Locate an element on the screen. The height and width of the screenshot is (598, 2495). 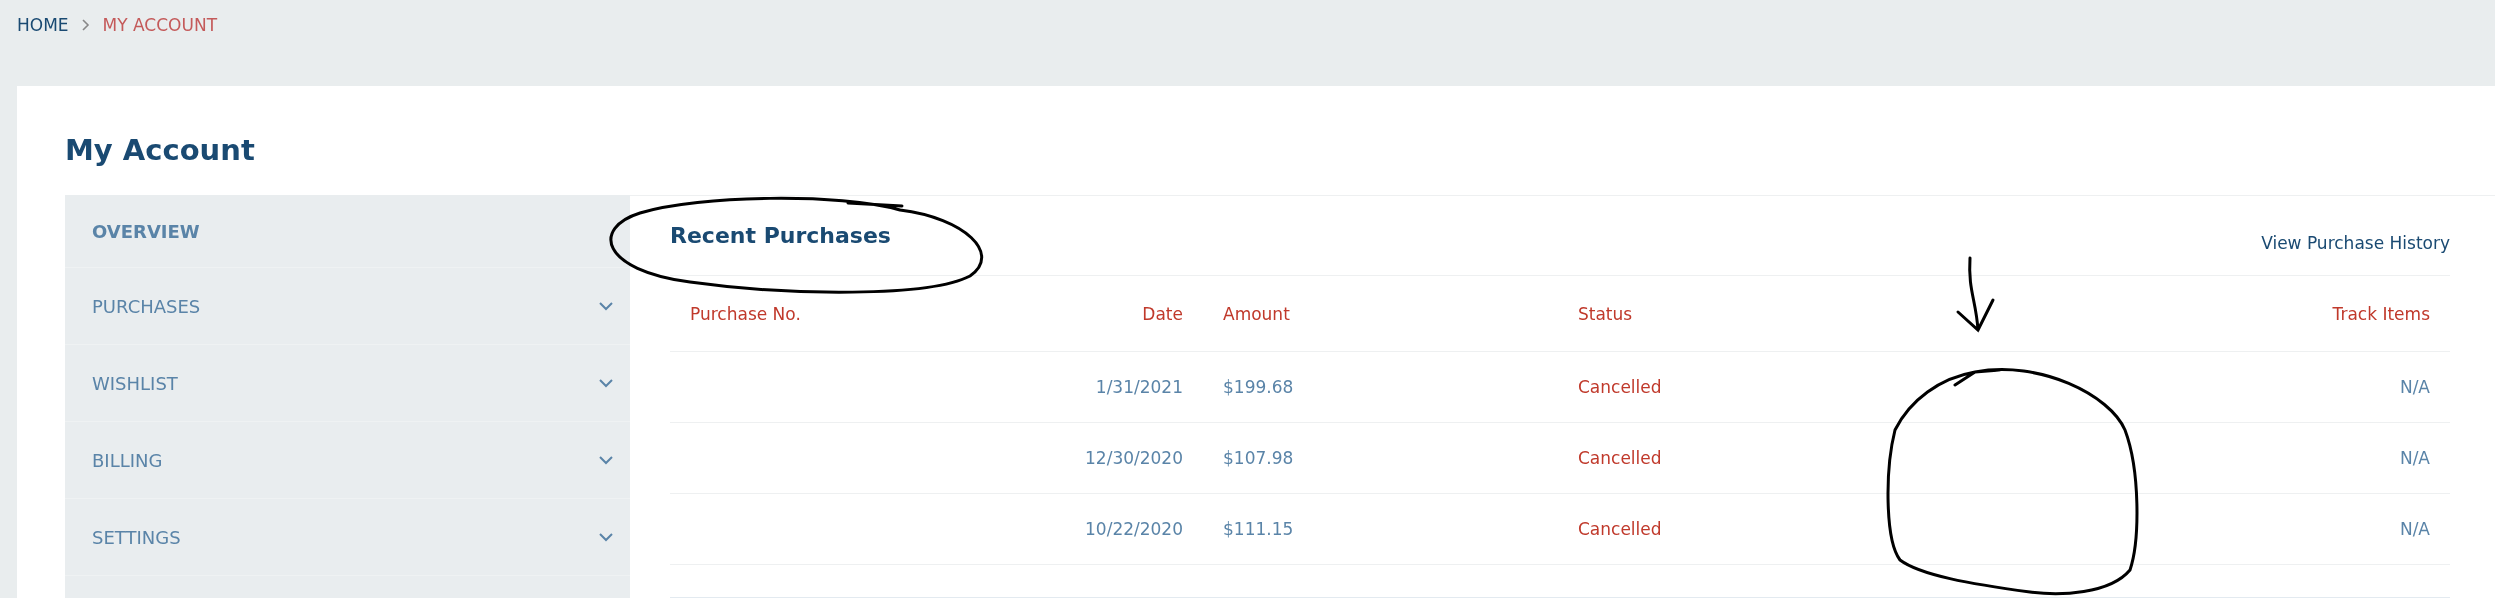
column-header: Amount is located at coordinates (1257, 313).